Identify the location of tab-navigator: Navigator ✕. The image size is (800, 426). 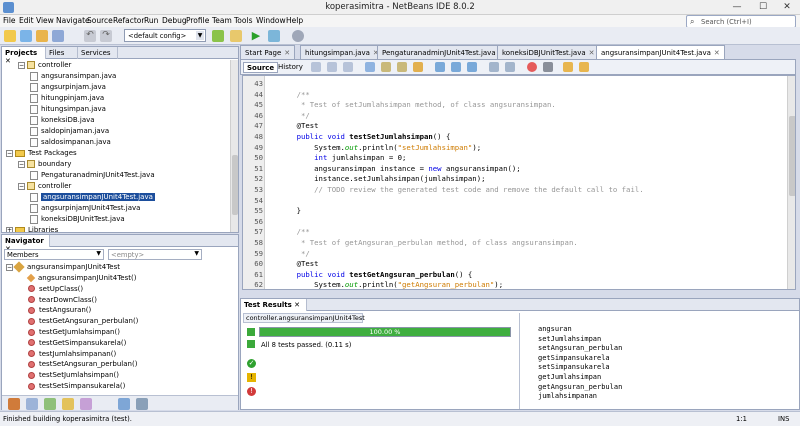
(26, 244).